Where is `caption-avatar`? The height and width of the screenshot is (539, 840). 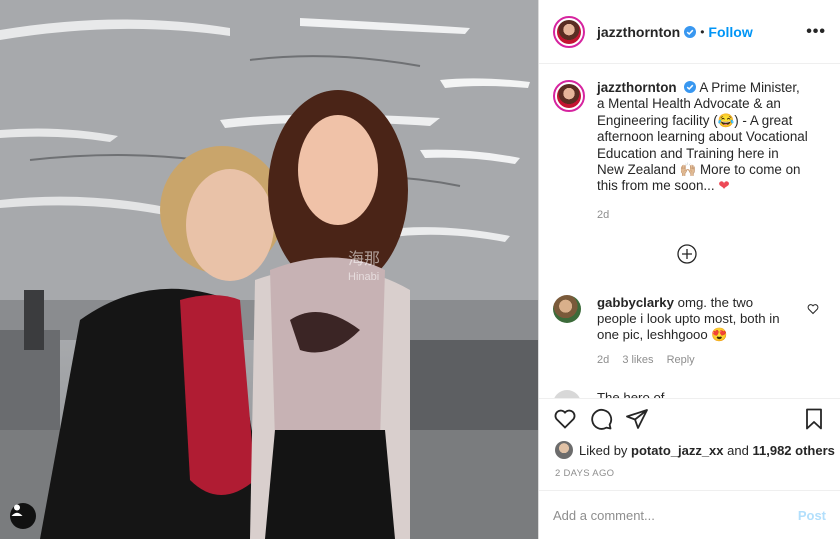
caption-avatar is located at coordinates (569, 96).